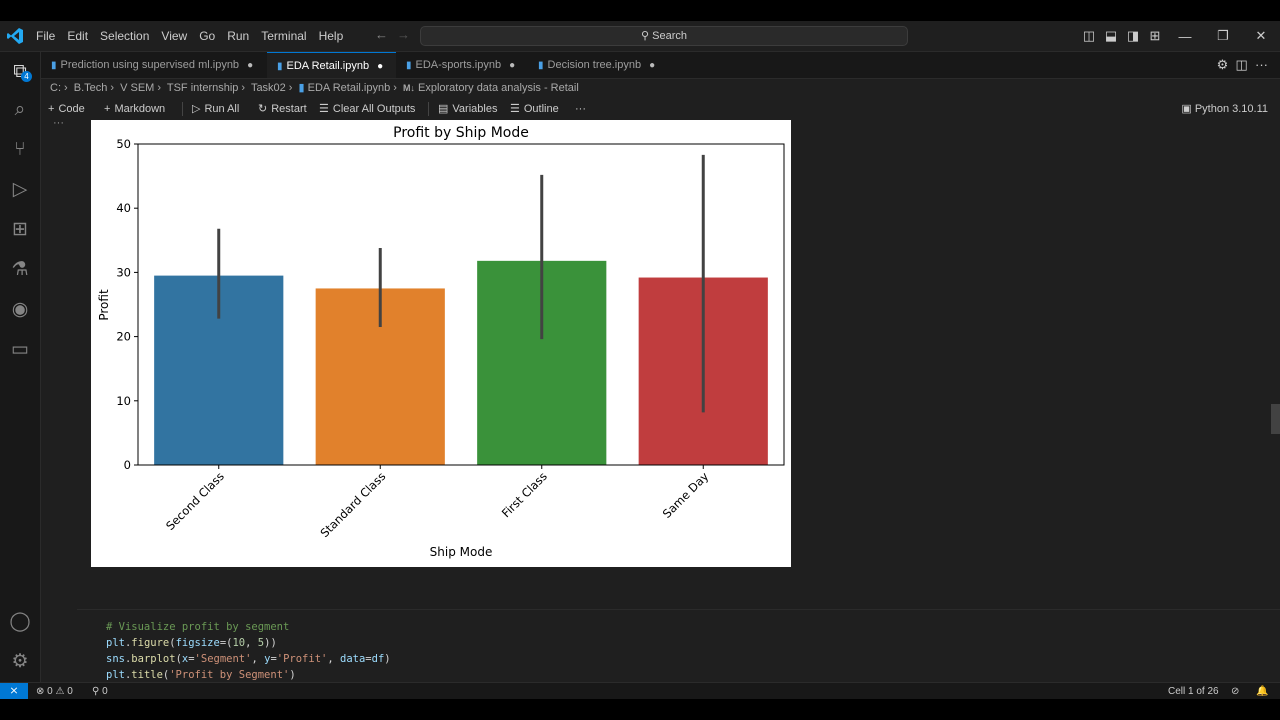  I want to click on clear-all-outputs-button: ☰ Clear All Outputs, so click(367, 109).